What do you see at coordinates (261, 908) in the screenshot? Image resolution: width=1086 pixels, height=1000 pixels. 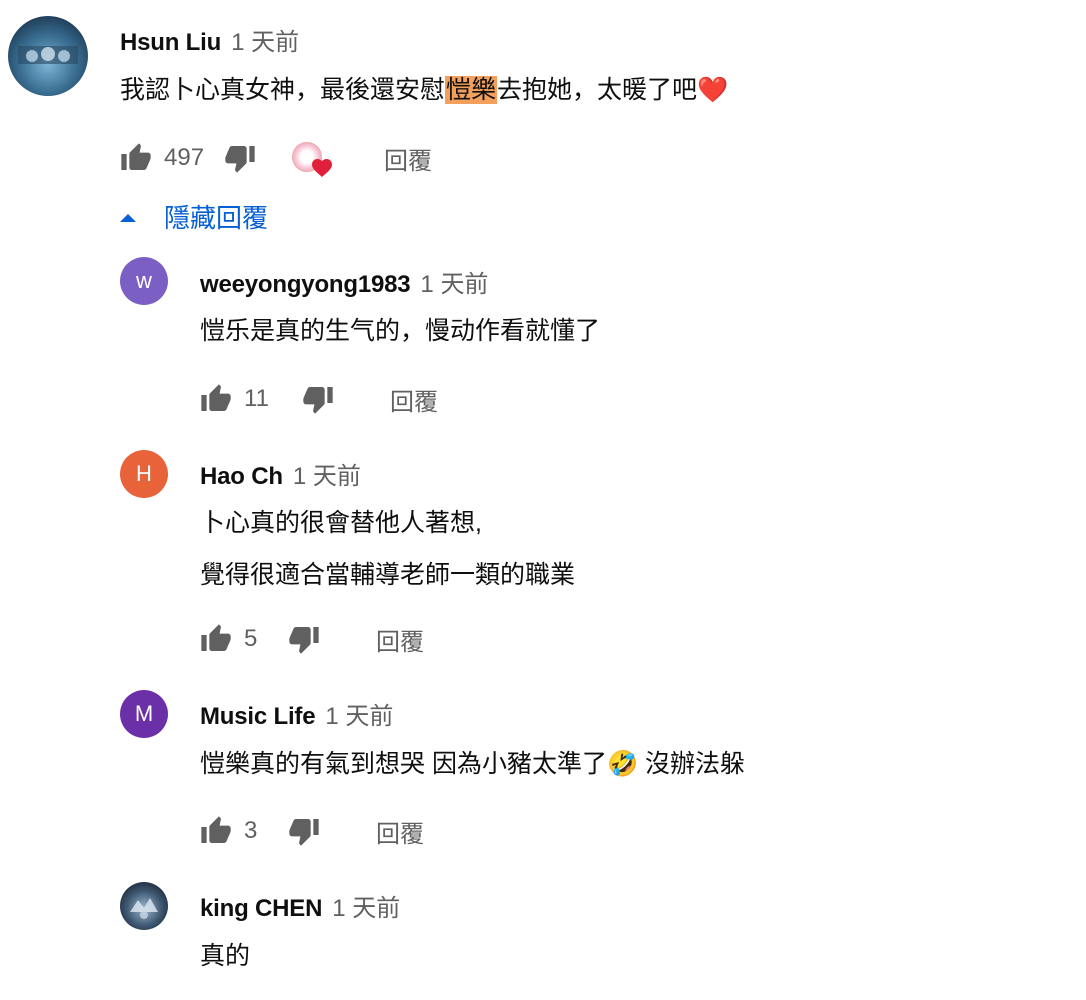 I see `reply-author: king CHEN` at bounding box center [261, 908].